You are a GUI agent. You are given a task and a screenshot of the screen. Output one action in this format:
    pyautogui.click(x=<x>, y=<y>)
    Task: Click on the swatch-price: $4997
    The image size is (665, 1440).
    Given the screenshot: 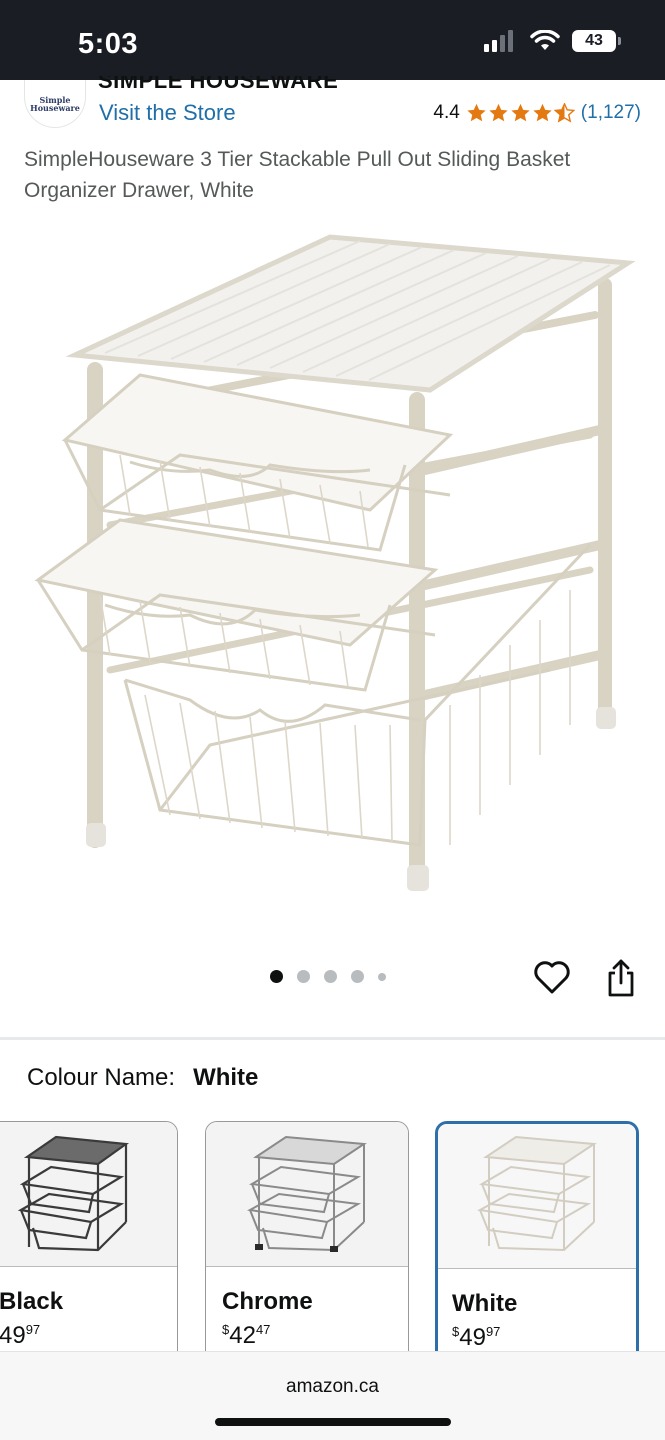 What is the action you would take?
    pyautogui.click(x=476, y=1337)
    